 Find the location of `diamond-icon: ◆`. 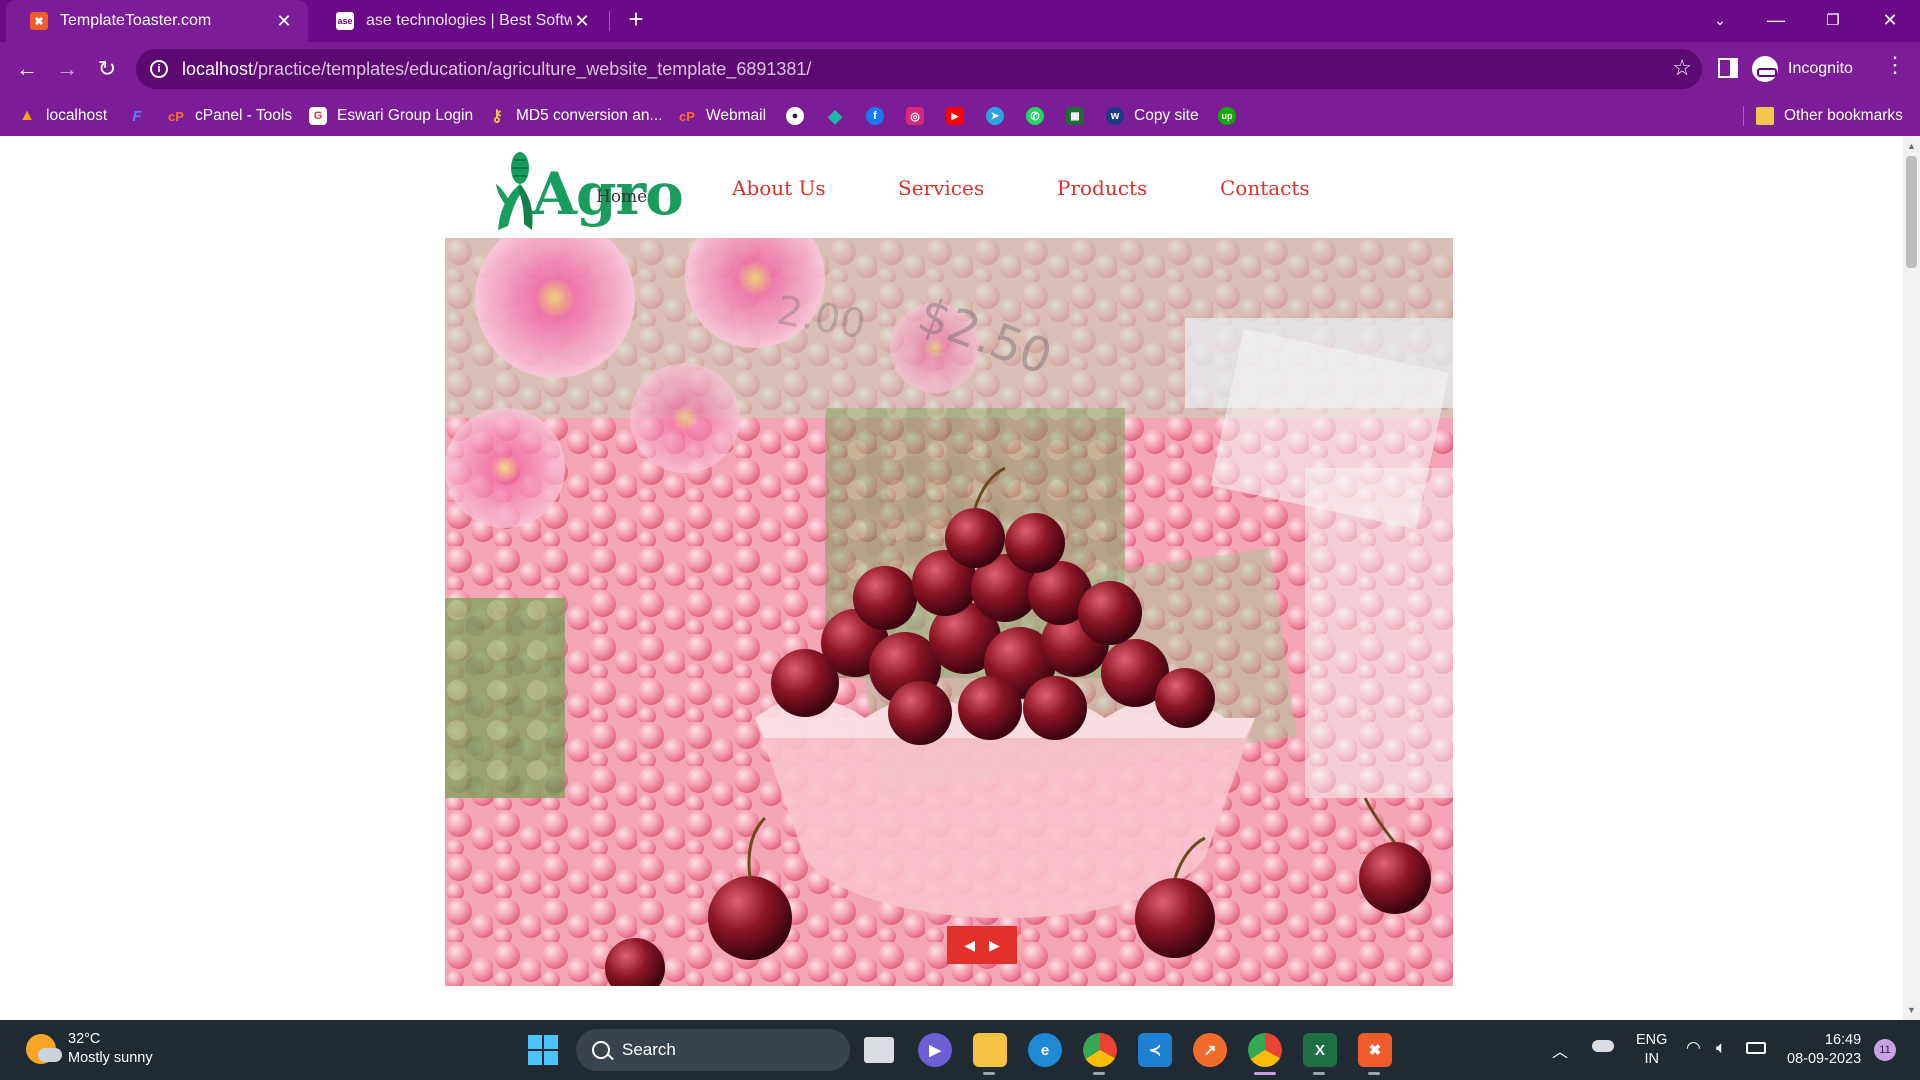

diamond-icon: ◆ is located at coordinates (835, 115).